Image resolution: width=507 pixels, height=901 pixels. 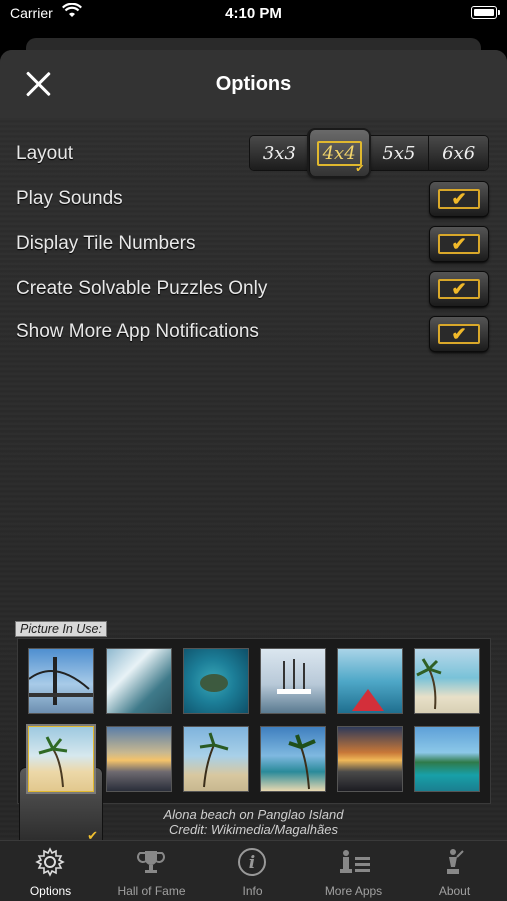 What do you see at coordinates (137, 331) in the screenshot?
I see `app-notifications-label: Show More App Notifications` at bounding box center [137, 331].